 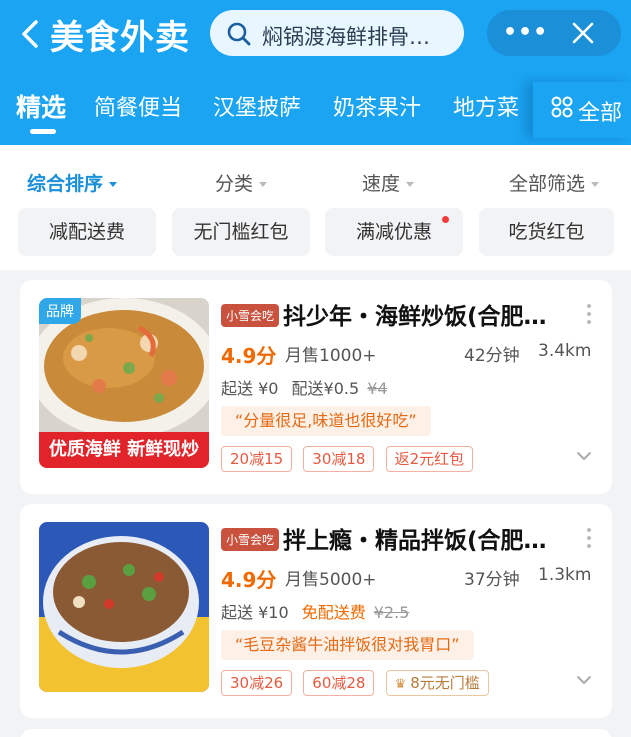 I want to click on brand-badge: 品牌, so click(x=60, y=311).